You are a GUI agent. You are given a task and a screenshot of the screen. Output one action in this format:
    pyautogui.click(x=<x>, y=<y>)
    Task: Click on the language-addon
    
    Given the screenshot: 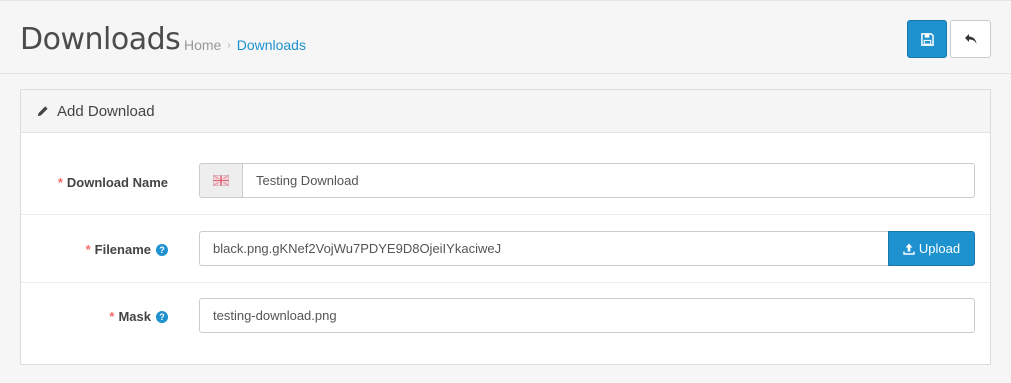 What is the action you would take?
    pyautogui.click(x=220, y=180)
    